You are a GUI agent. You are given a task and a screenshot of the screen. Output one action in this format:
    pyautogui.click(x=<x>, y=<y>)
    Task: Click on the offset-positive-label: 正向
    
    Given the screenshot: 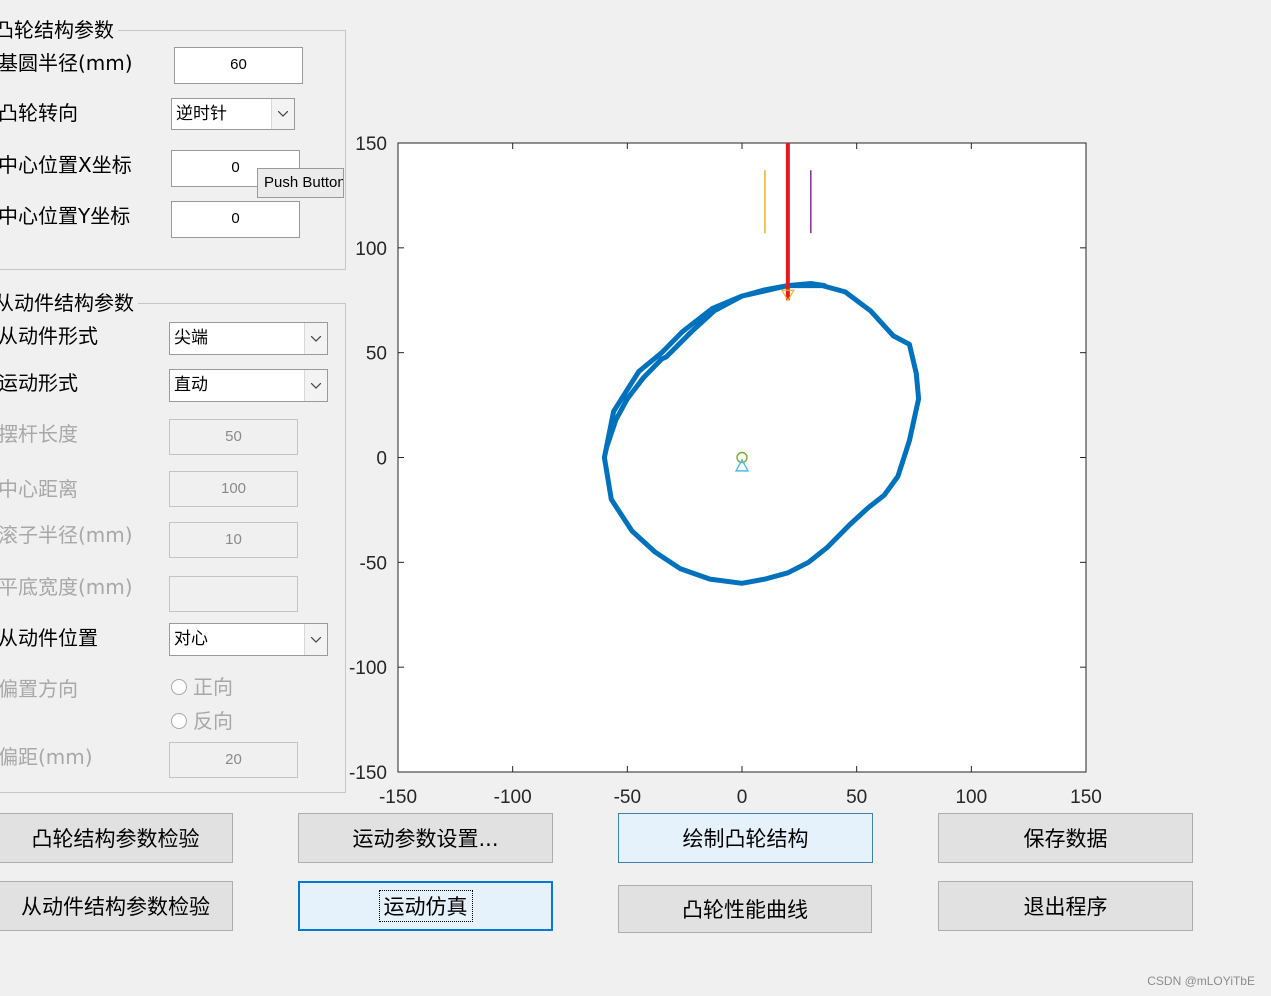 What is the action you would take?
    pyautogui.click(x=213, y=687)
    